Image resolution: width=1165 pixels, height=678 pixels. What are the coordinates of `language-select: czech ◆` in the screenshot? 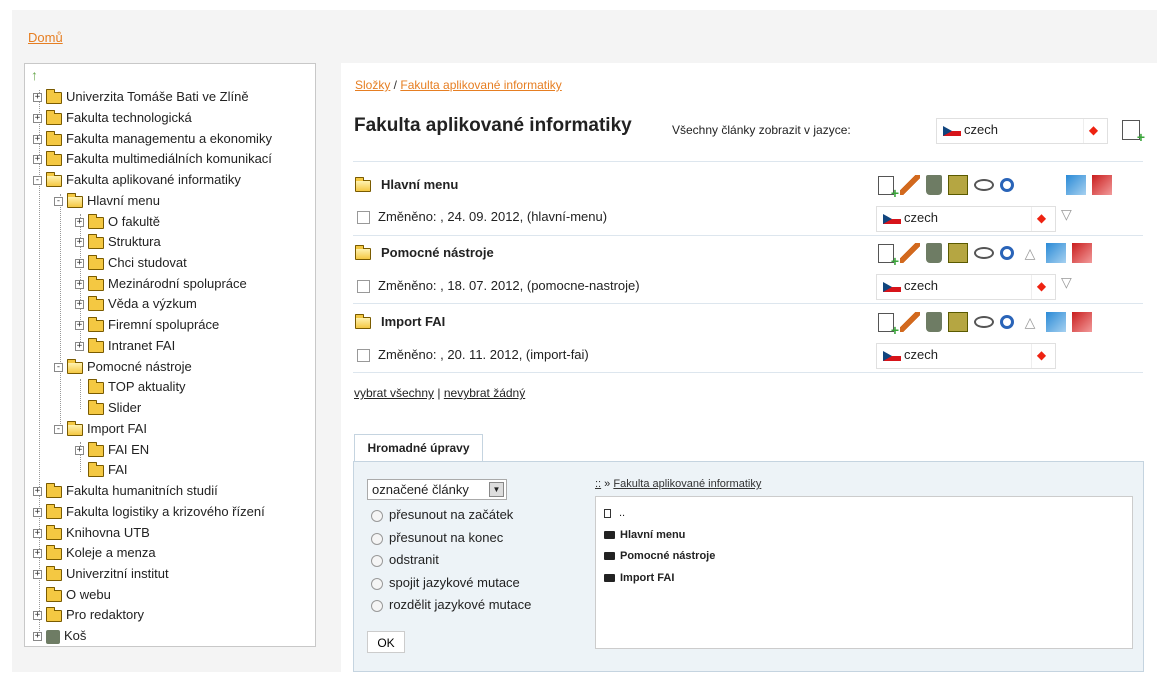 It's located at (1022, 131).